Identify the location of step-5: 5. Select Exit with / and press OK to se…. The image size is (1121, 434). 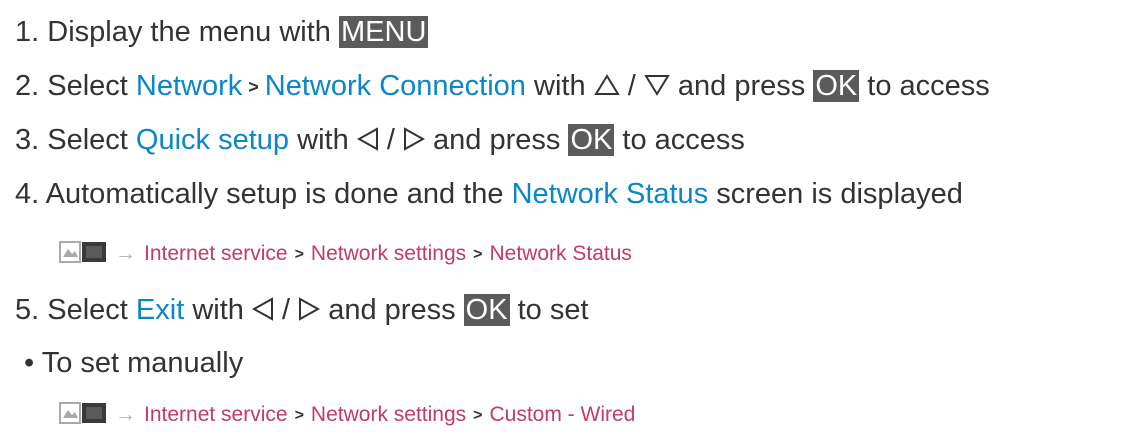
(302, 310).